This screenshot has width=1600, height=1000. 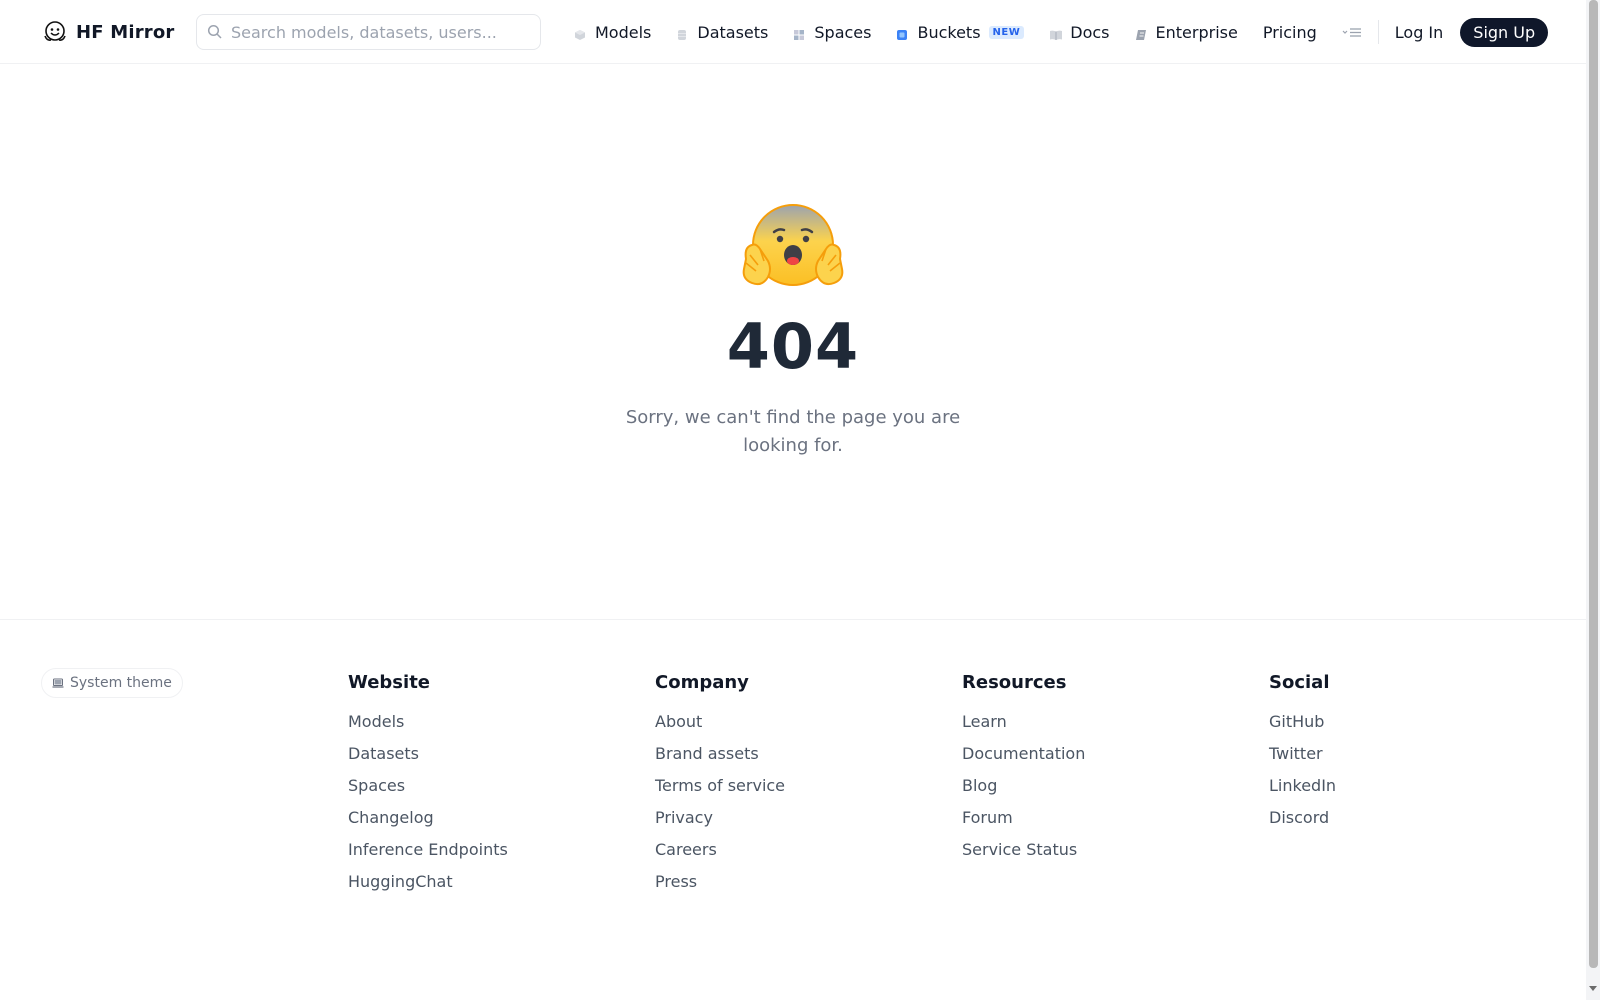 I want to click on footer-column-social: Social GitHub Twitter LinkedIn Discord, so click(x=1302, y=751).